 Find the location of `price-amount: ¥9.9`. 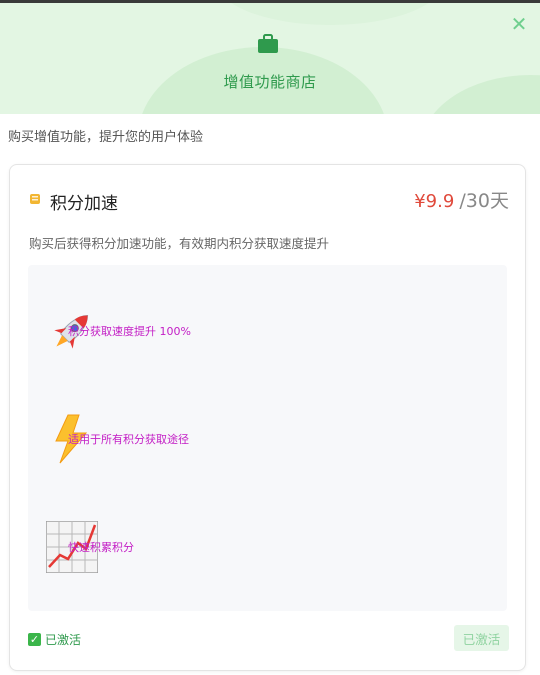

price-amount: ¥9.9 is located at coordinates (434, 201).